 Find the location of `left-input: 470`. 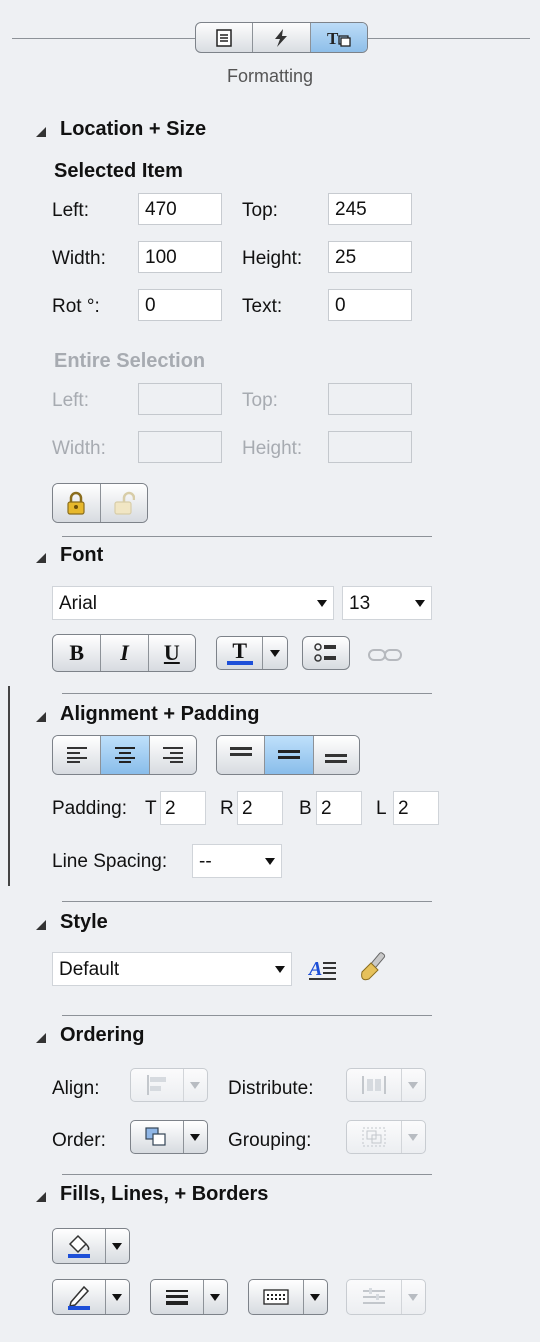

left-input: 470 is located at coordinates (180, 209).